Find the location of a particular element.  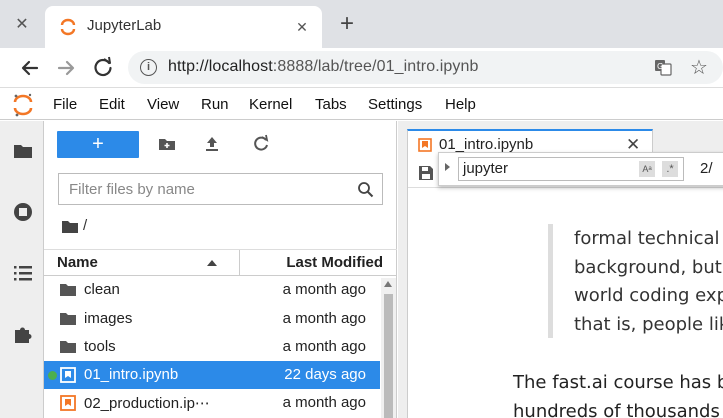

blockquote-line: formal technical is located at coordinates (647, 238).